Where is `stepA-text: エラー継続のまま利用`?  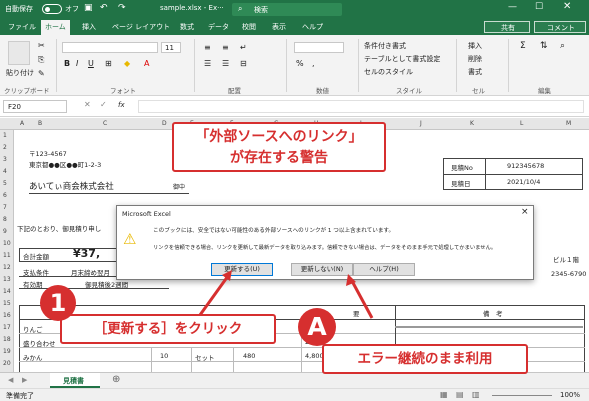
stepA-text: エラー継続のまま利用 is located at coordinates (425, 359).